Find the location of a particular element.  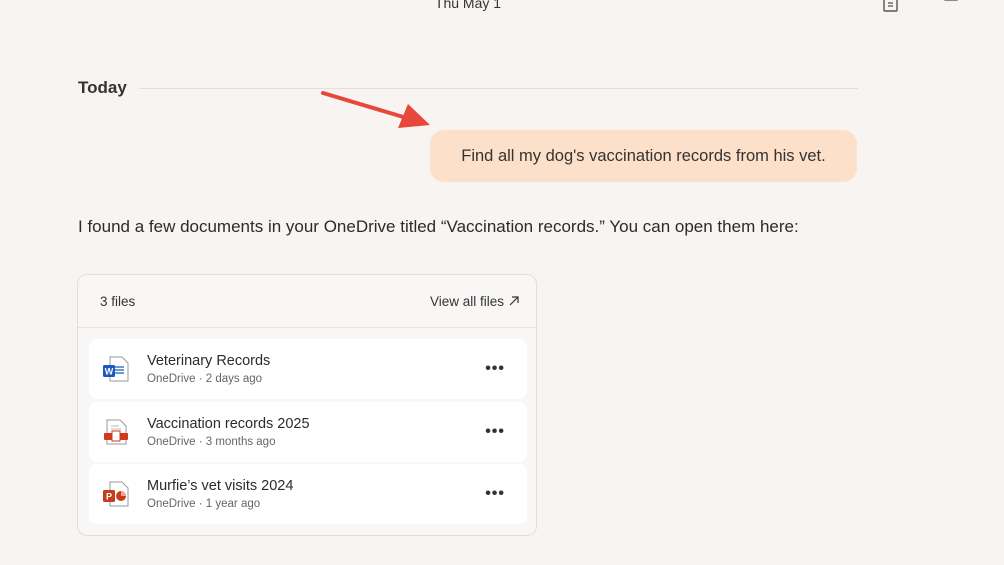

svg-text: W is located at coordinates (109, 372).